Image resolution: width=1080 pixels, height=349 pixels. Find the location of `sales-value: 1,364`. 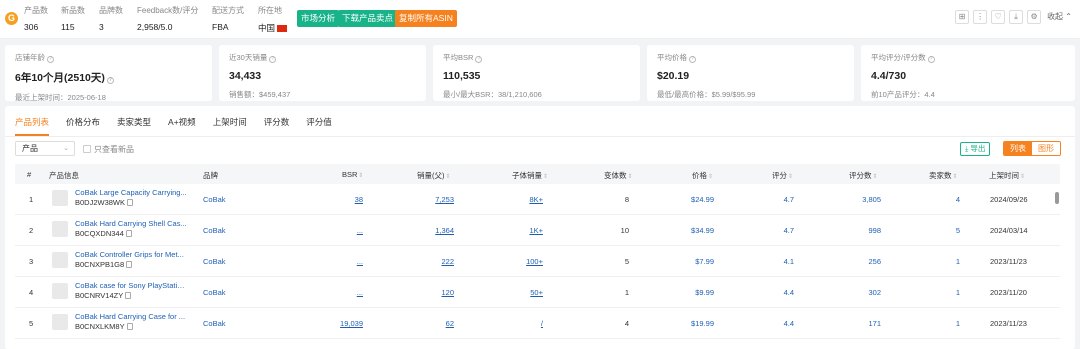

sales-value: 1,364 is located at coordinates (444, 230).